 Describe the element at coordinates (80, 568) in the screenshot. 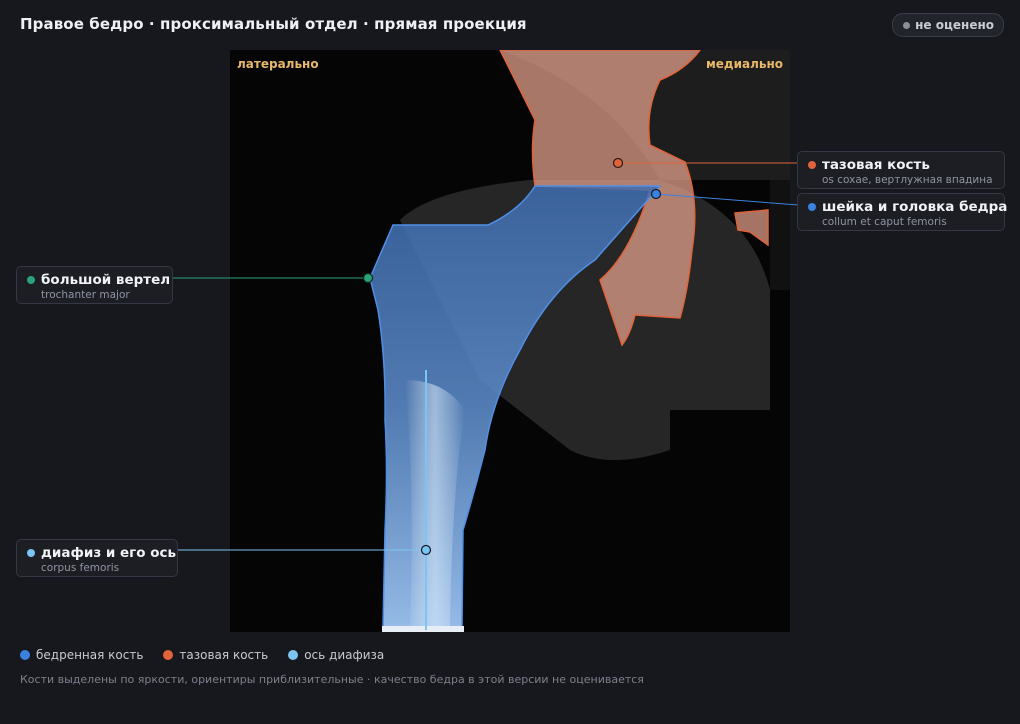

I see `label-shaft-latin: corpus femoris` at that location.